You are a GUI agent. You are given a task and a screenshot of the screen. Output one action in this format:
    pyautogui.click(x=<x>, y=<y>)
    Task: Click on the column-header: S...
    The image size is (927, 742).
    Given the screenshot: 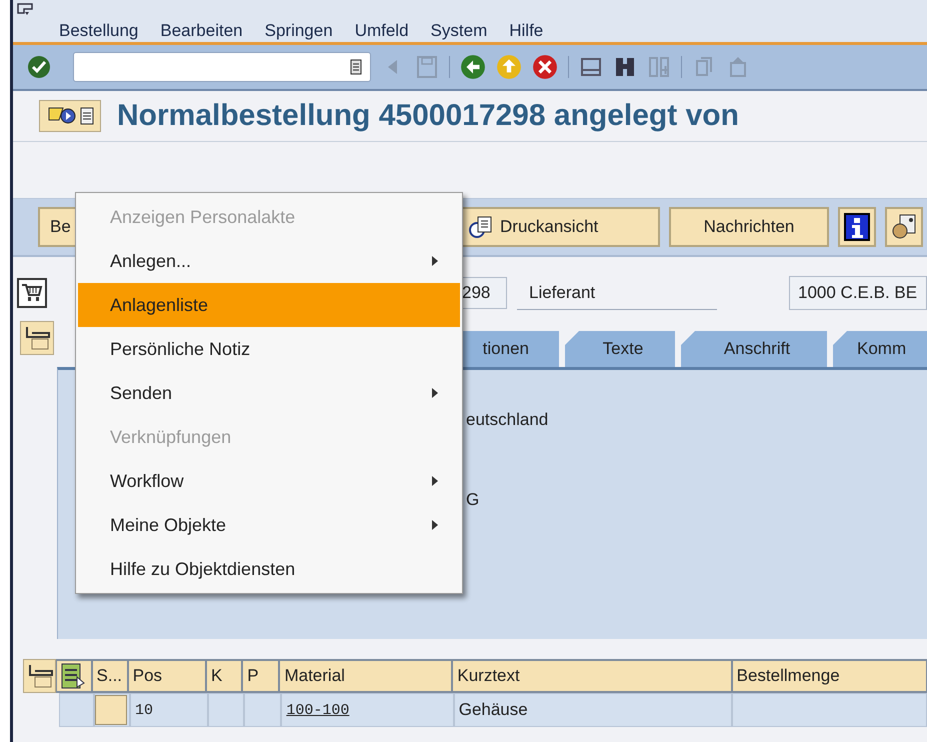 What is the action you would take?
    pyautogui.click(x=110, y=676)
    